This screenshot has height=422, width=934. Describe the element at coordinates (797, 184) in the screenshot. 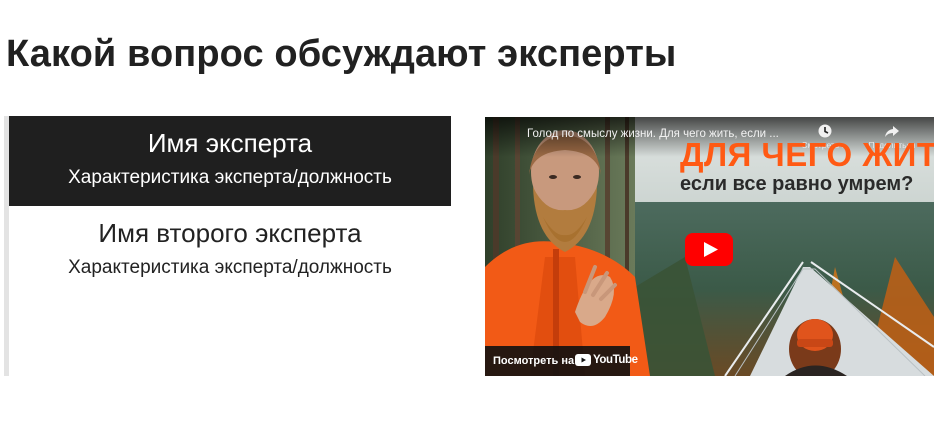

I see `thumbnail-headline-line2: если все равно умрем?` at that location.